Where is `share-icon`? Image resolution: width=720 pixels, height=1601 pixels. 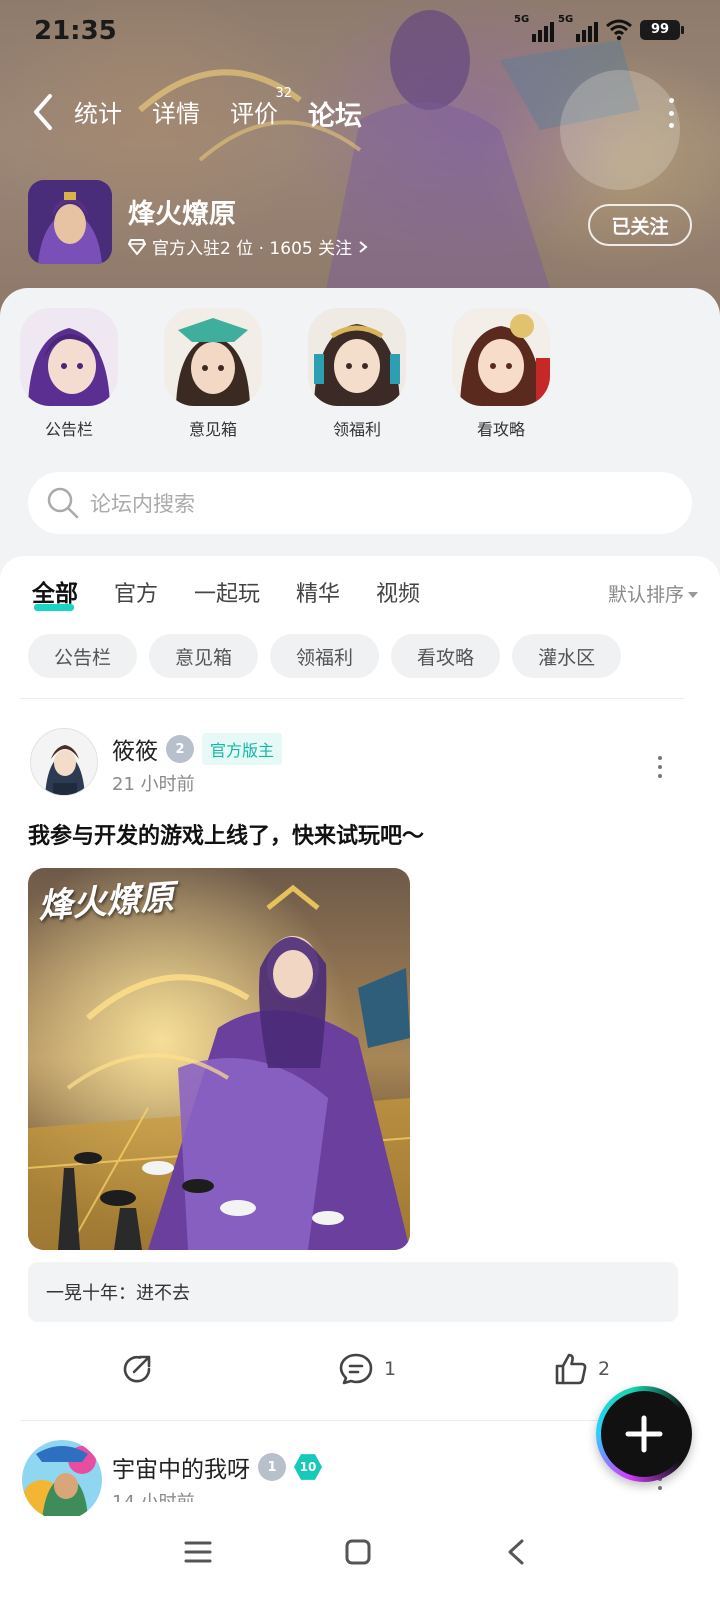 share-icon is located at coordinates (137, 1369).